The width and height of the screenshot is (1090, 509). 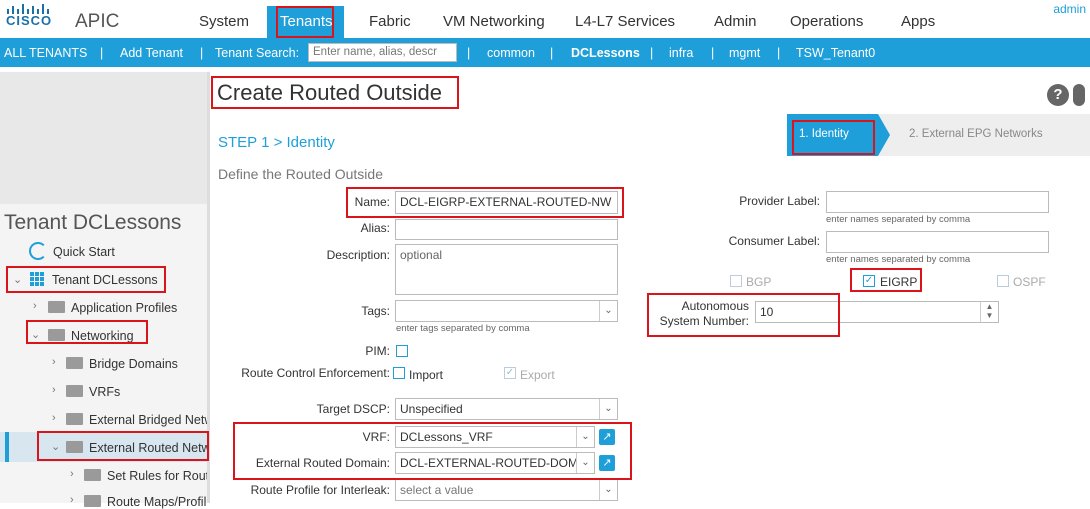 What do you see at coordinates (306, 21) in the screenshot?
I see `nav-tenants: Tenants` at bounding box center [306, 21].